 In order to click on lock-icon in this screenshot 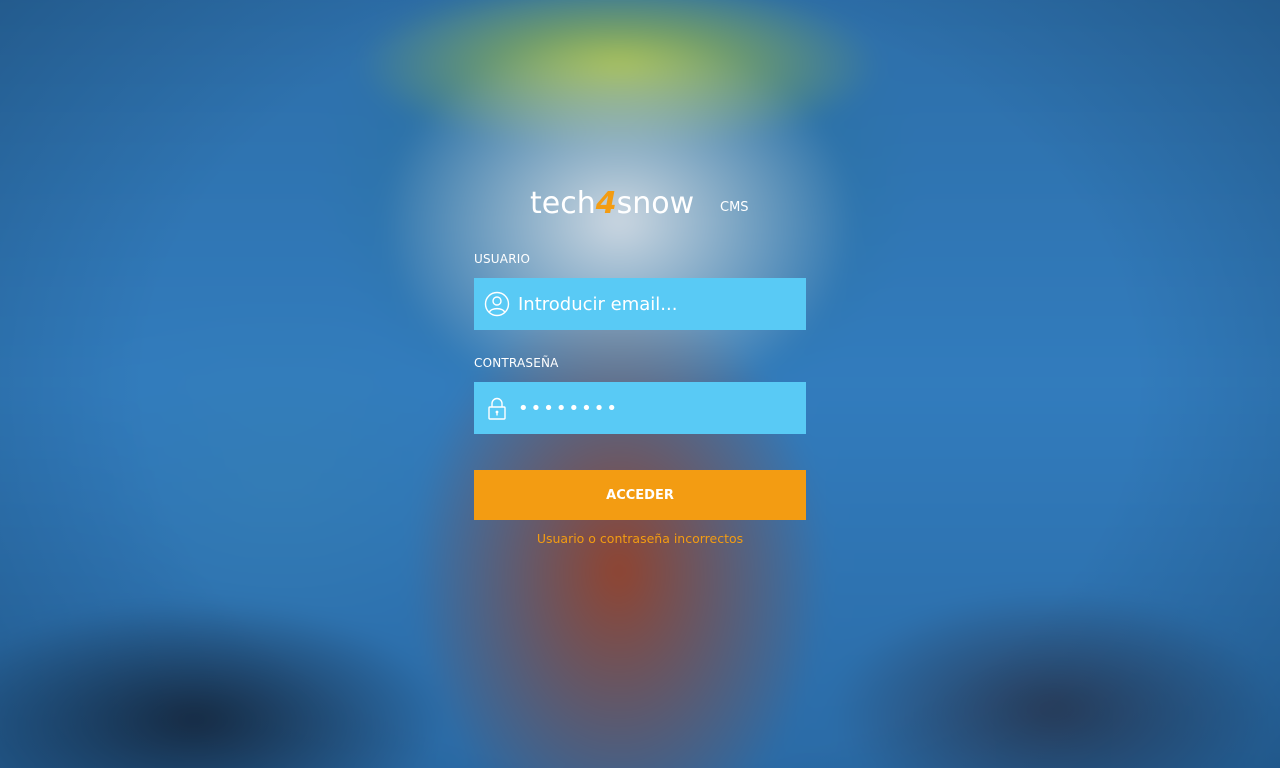, I will do `click(497, 408)`.